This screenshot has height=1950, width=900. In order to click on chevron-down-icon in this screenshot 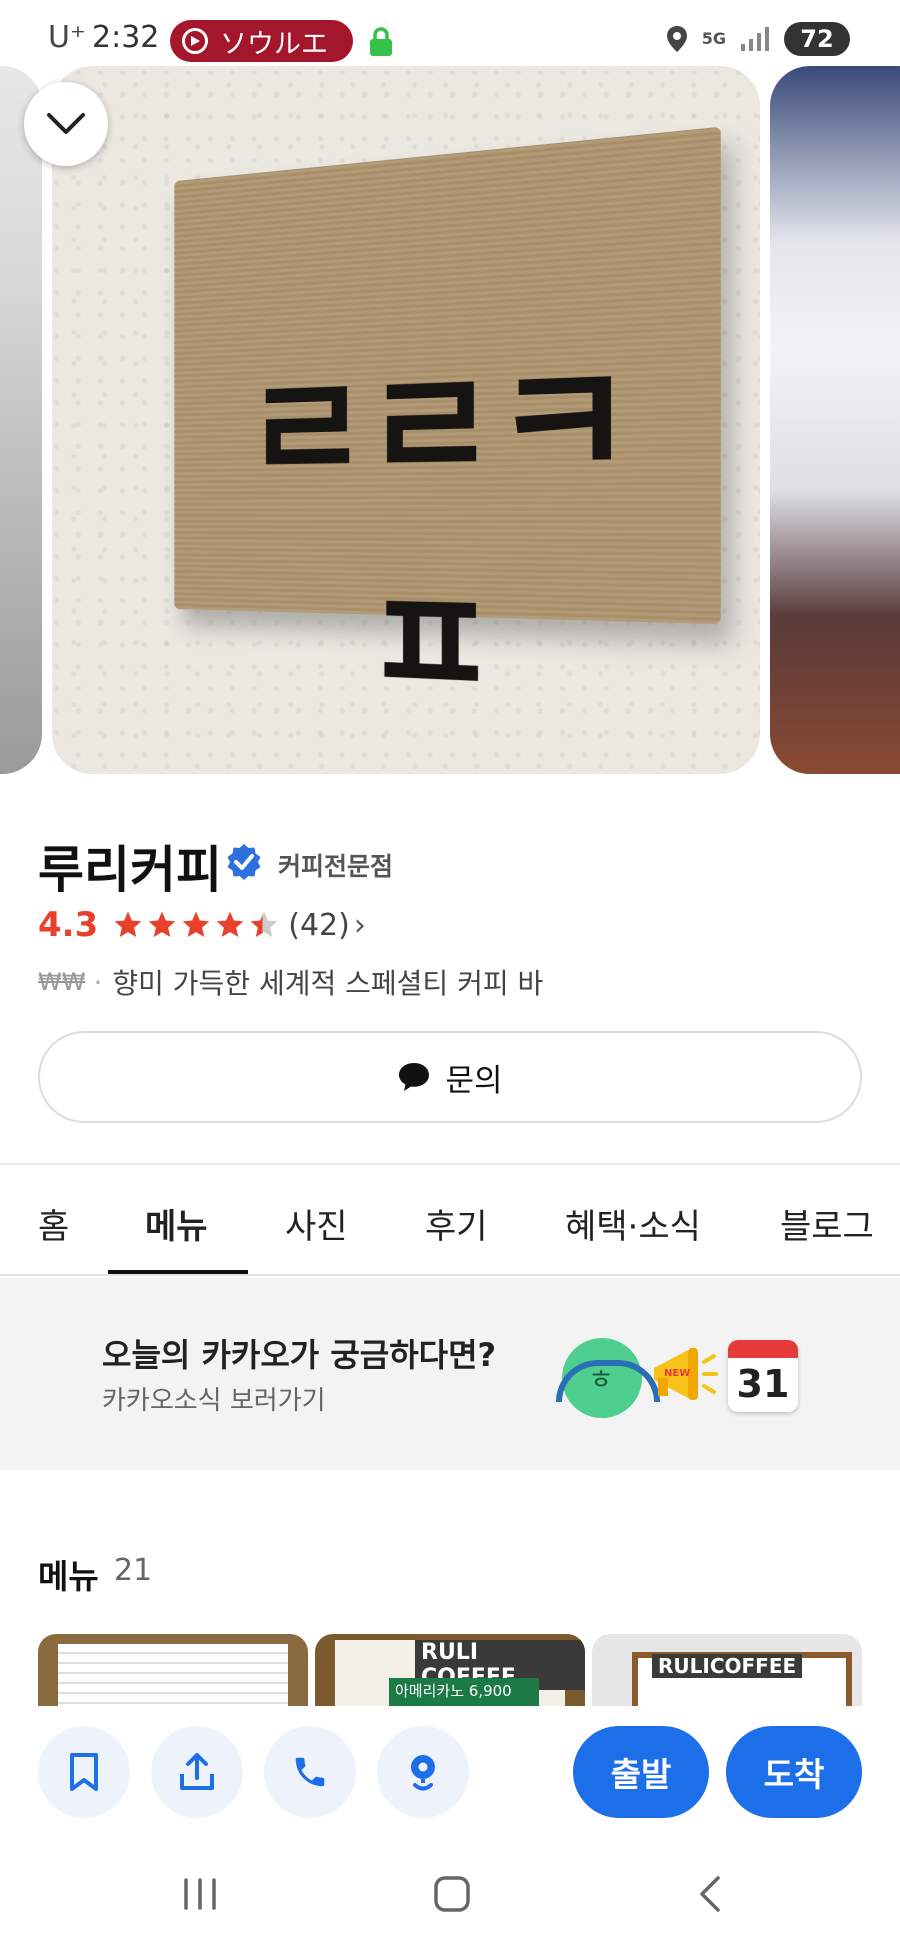, I will do `click(66, 123)`.